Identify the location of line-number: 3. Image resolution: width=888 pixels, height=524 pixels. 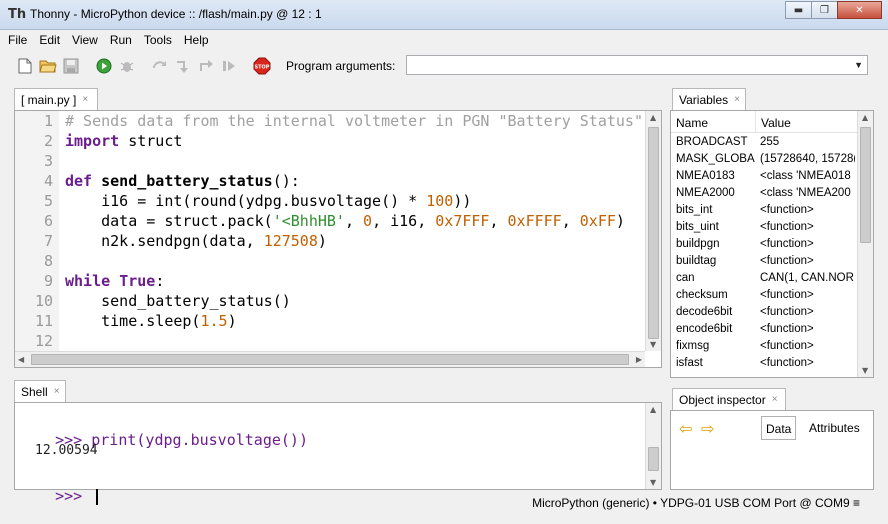
(48, 161).